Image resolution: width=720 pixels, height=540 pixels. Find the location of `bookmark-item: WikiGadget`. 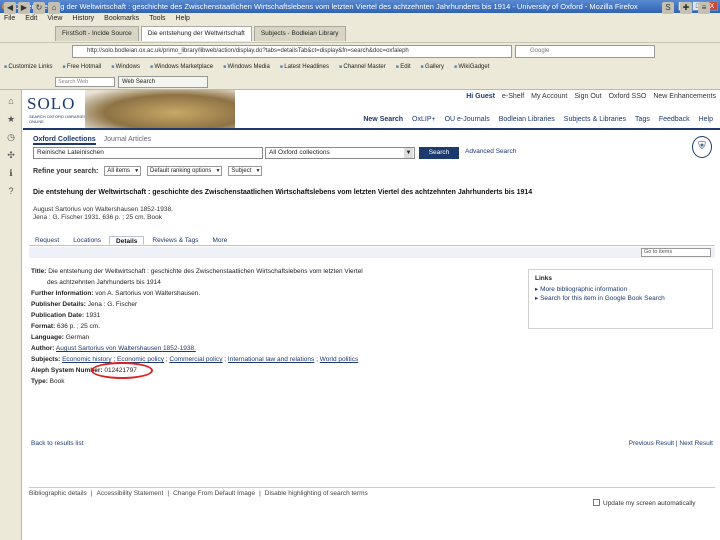

bookmark-item: WikiGadget is located at coordinates (471, 67).